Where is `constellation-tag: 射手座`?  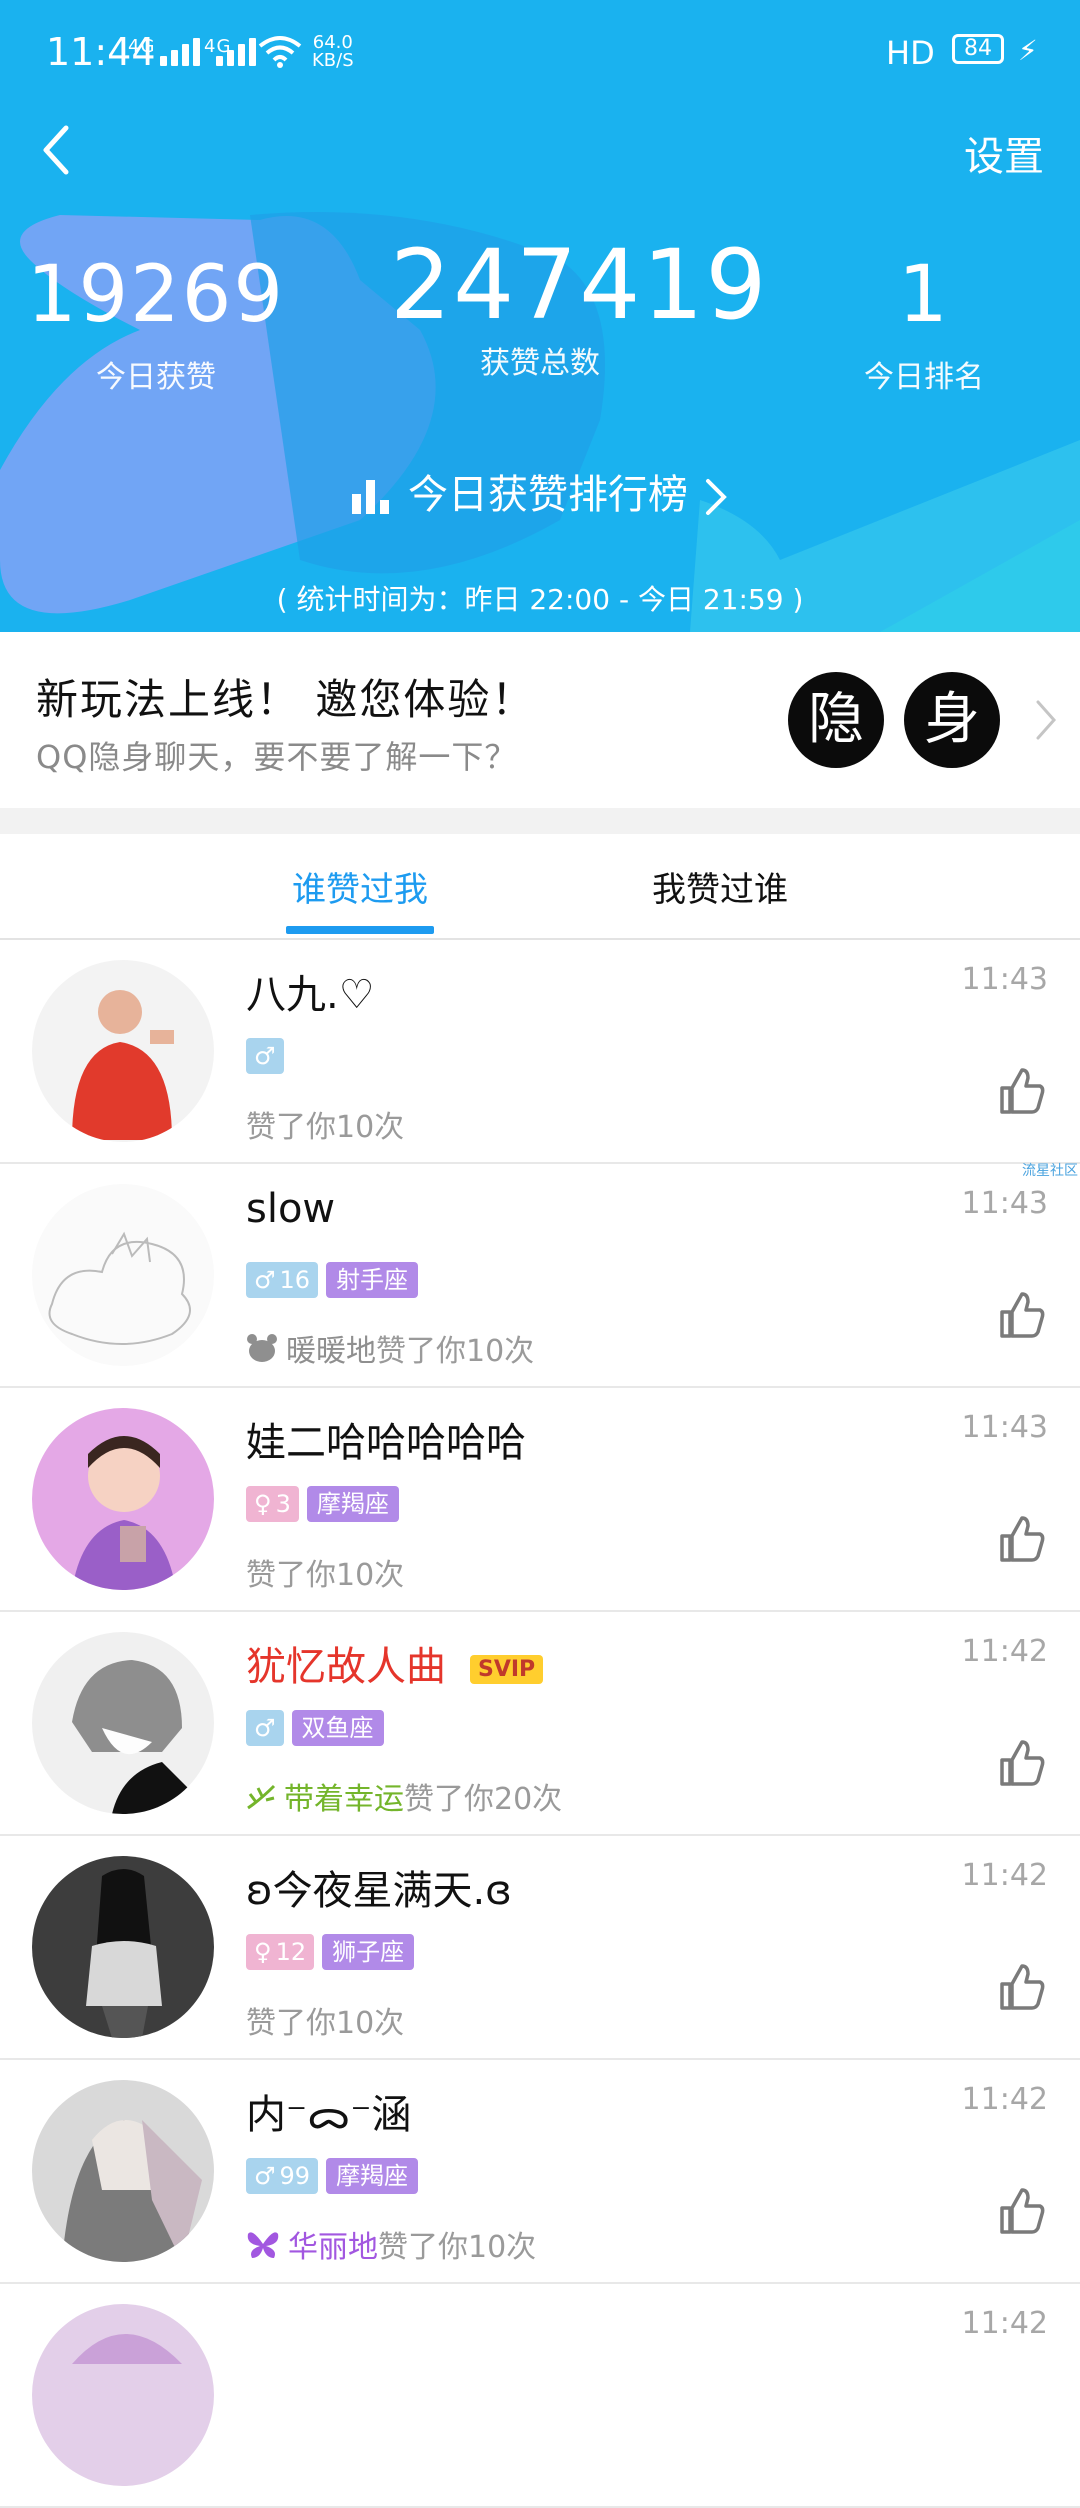
constellation-tag: 射手座 is located at coordinates (372, 1280).